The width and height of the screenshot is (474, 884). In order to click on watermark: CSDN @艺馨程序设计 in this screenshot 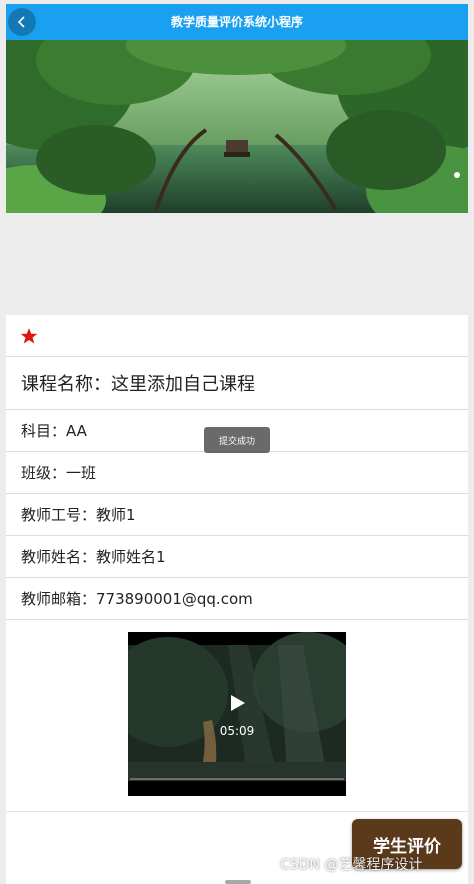, I will do `click(351, 865)`.